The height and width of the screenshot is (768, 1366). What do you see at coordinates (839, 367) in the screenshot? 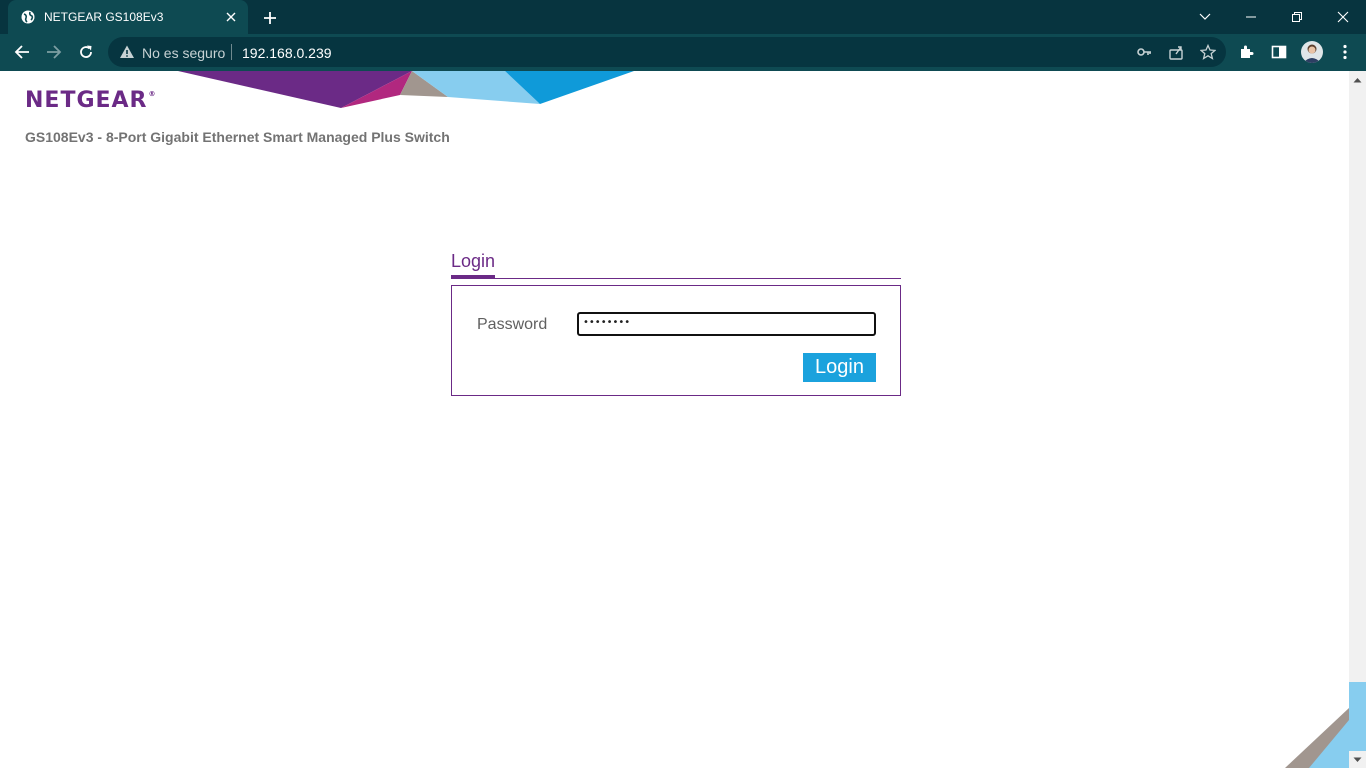
I see `login-button: Login` at bounding box center [839, 367].